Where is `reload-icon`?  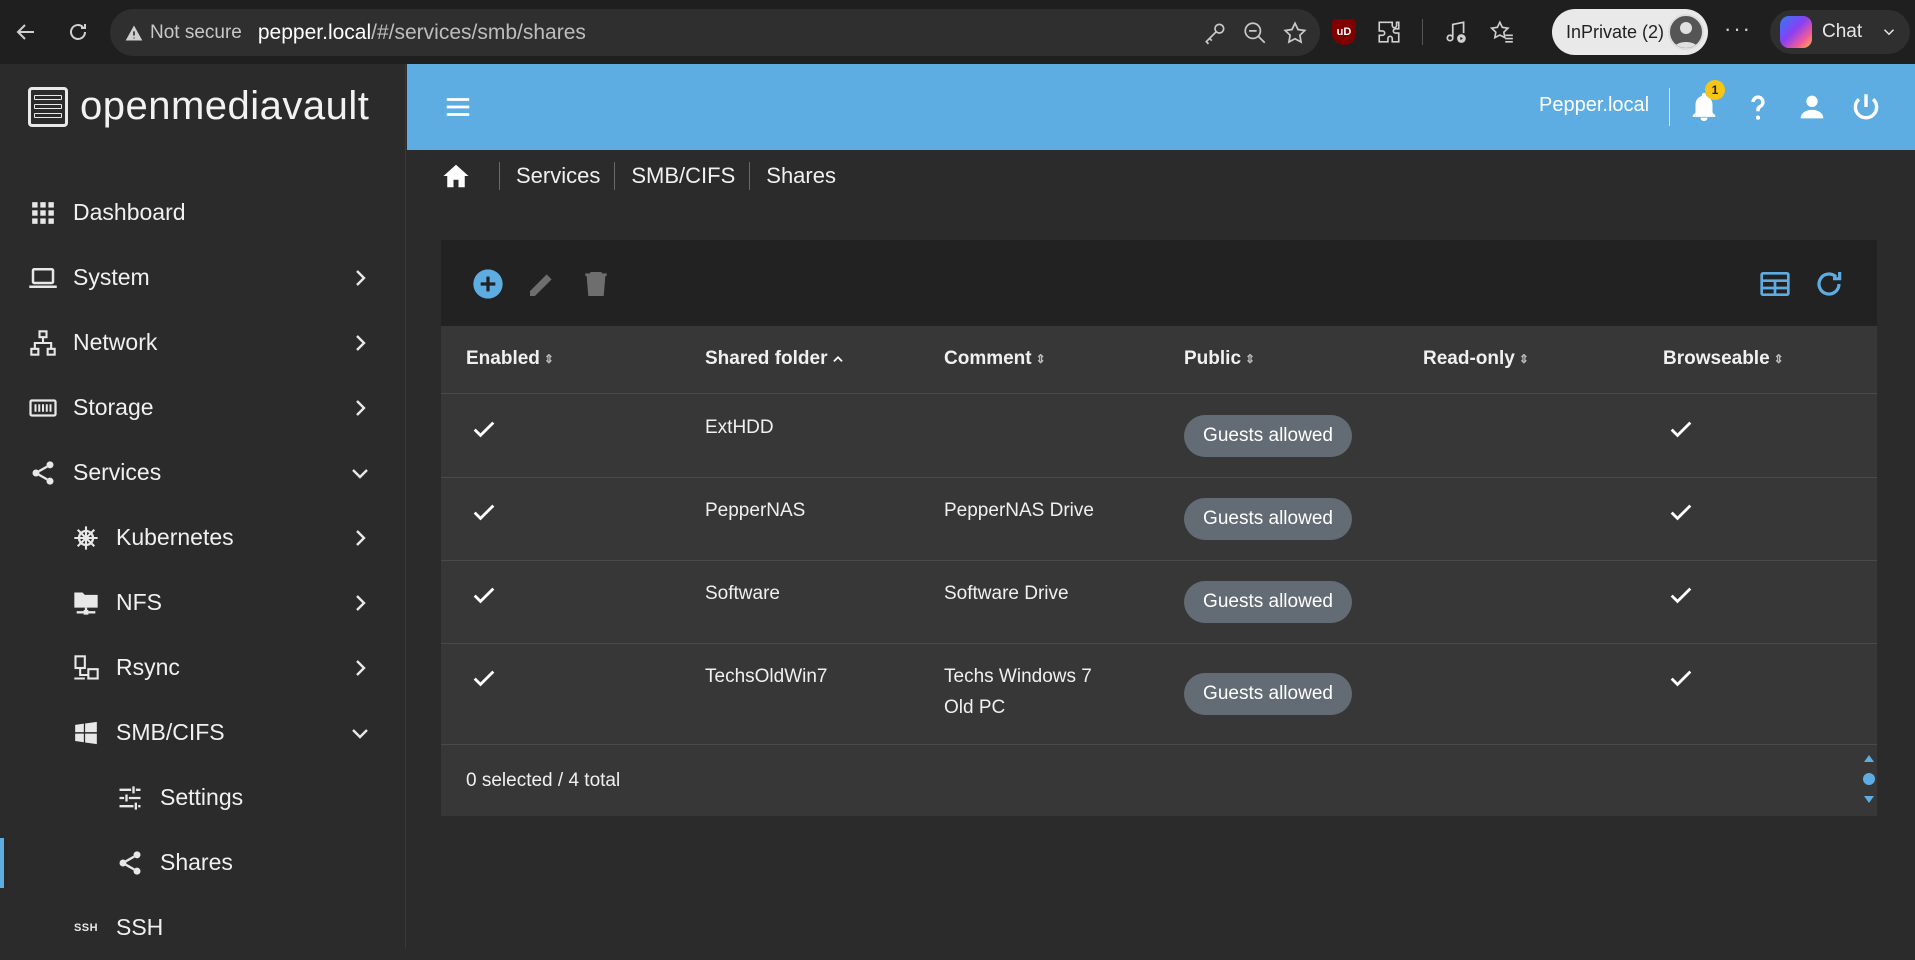 reload-icon is located at coordinates (1829, 284).